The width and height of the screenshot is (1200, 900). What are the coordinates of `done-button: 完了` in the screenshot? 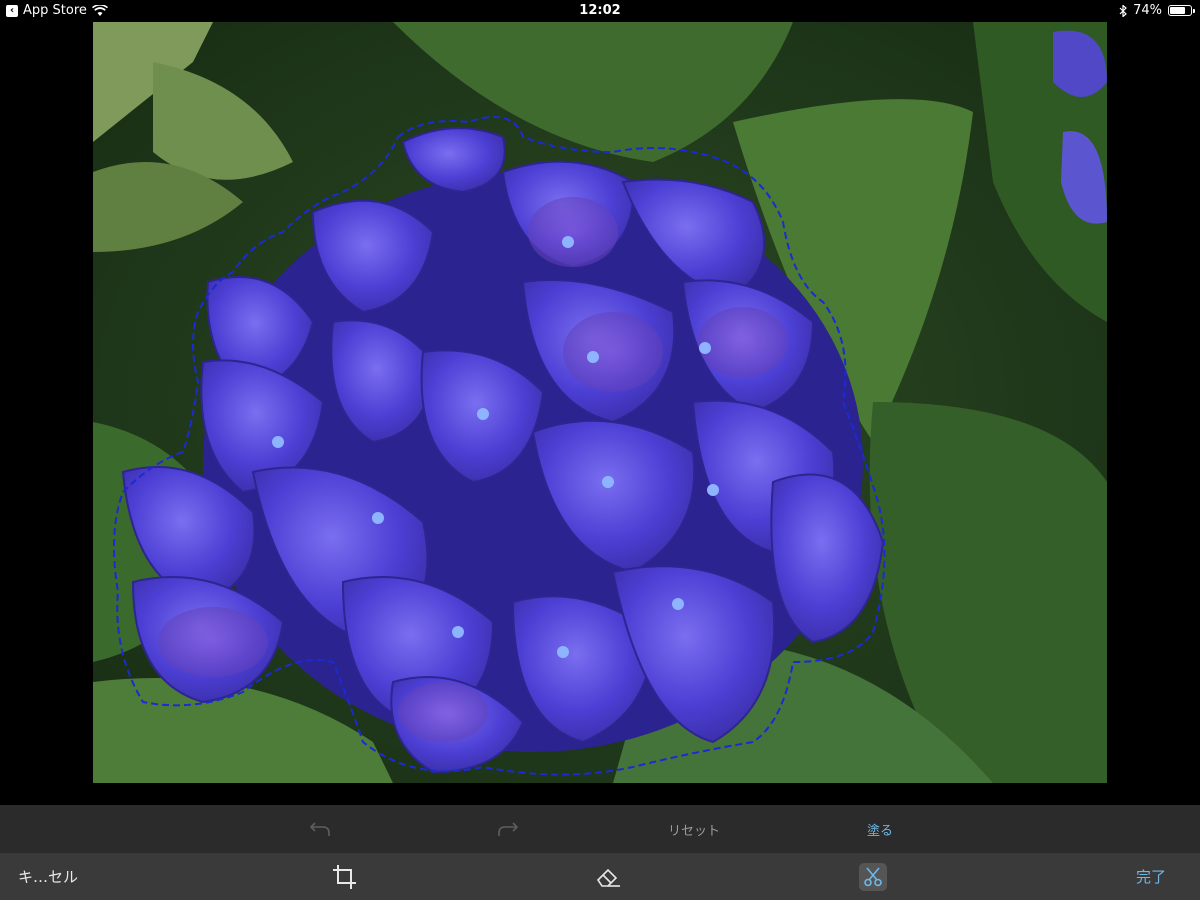 It's located at (1151, 876).